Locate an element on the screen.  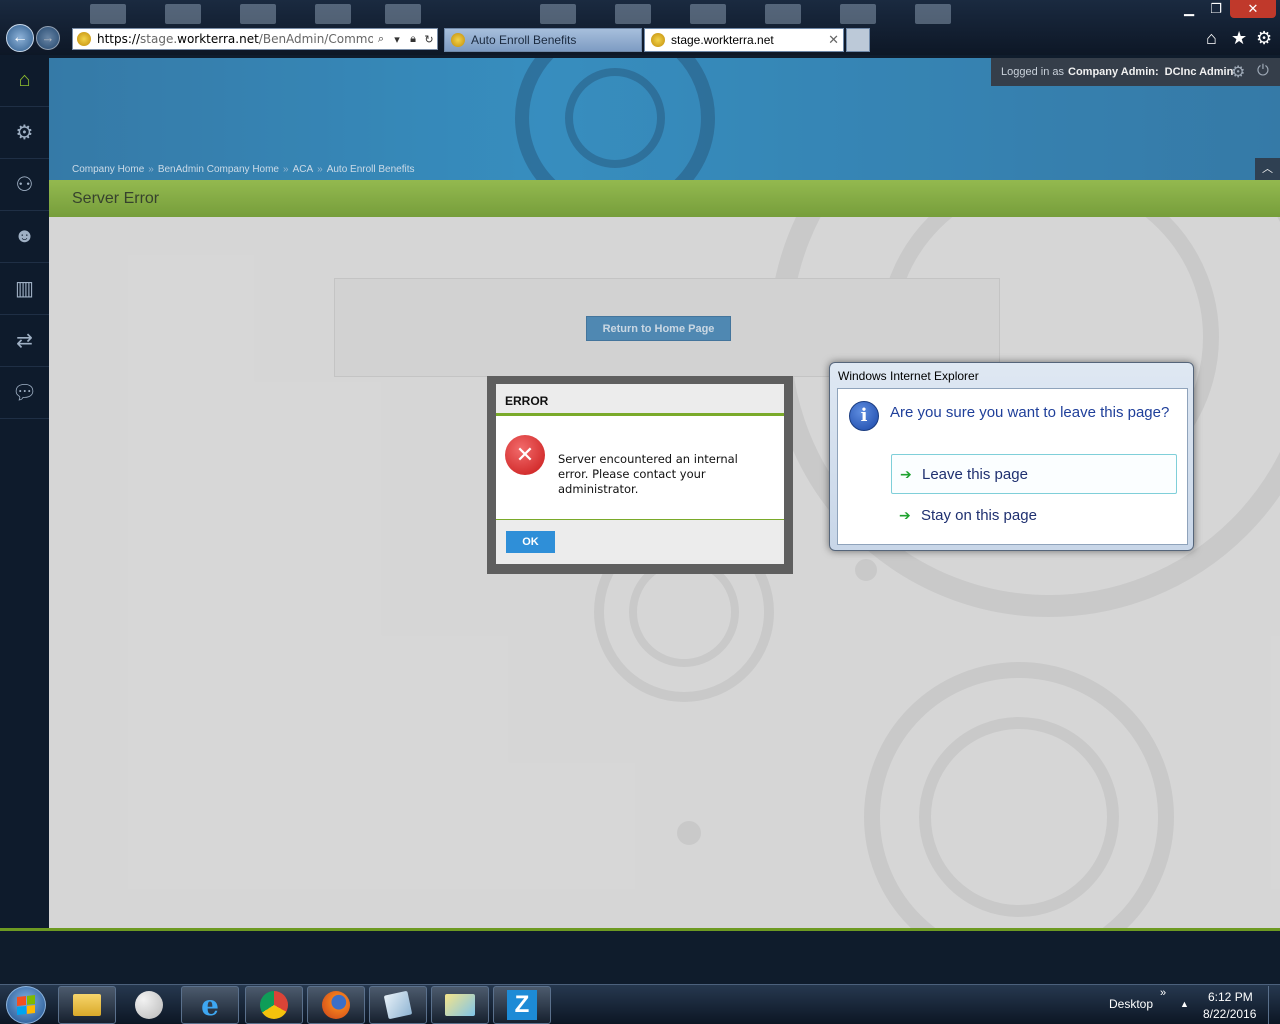
bar-chart-icon: ▥ is located at coordinates (24, 289).